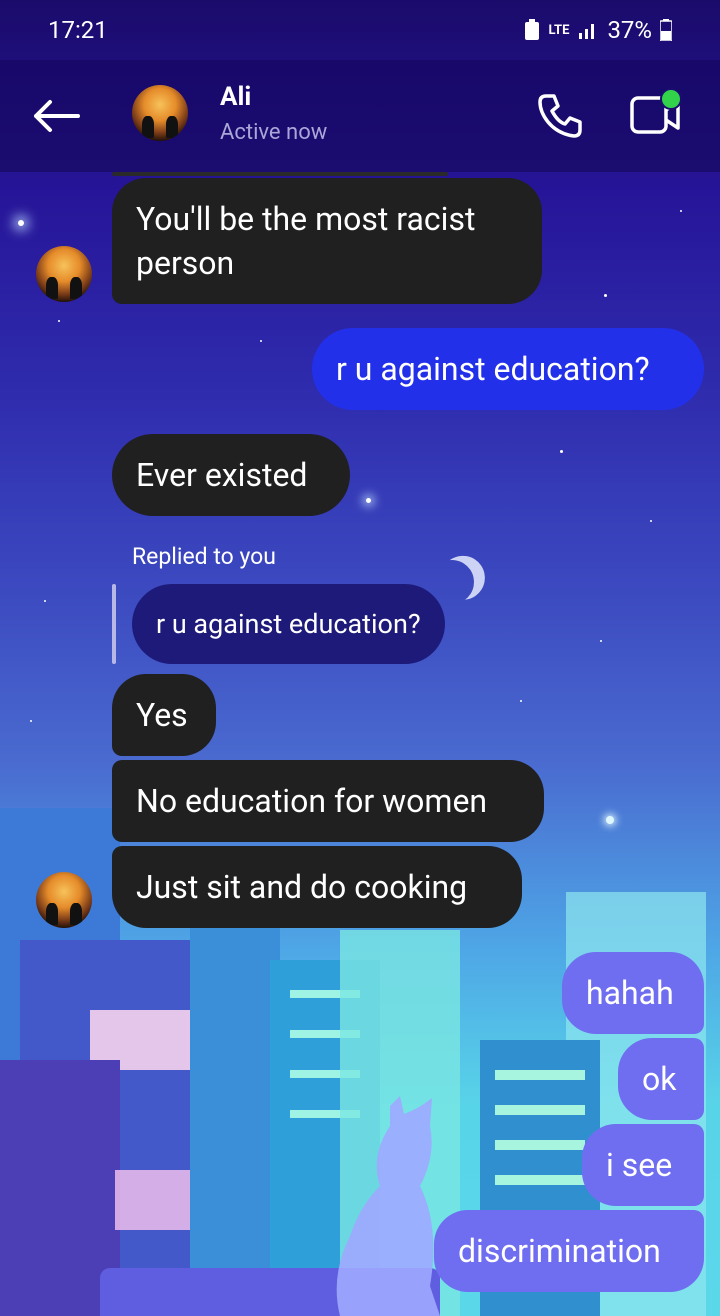 This screenshot has width=720, height=1316. What do you see at coordinates (235, 97) in the screenshot?
I see `contact-name: Ali` at bounding box center [235, 97].